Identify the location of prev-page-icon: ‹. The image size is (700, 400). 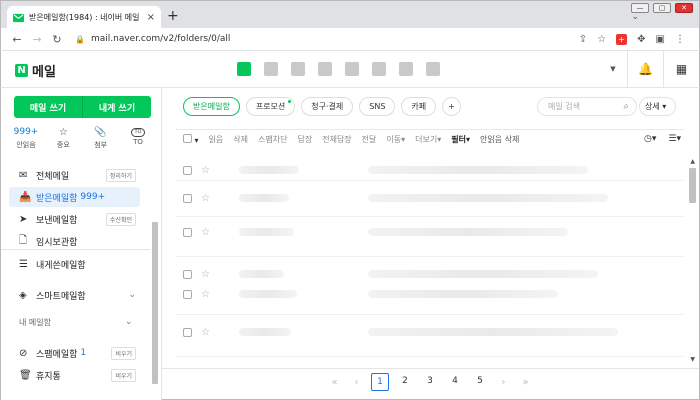
(356, 382).